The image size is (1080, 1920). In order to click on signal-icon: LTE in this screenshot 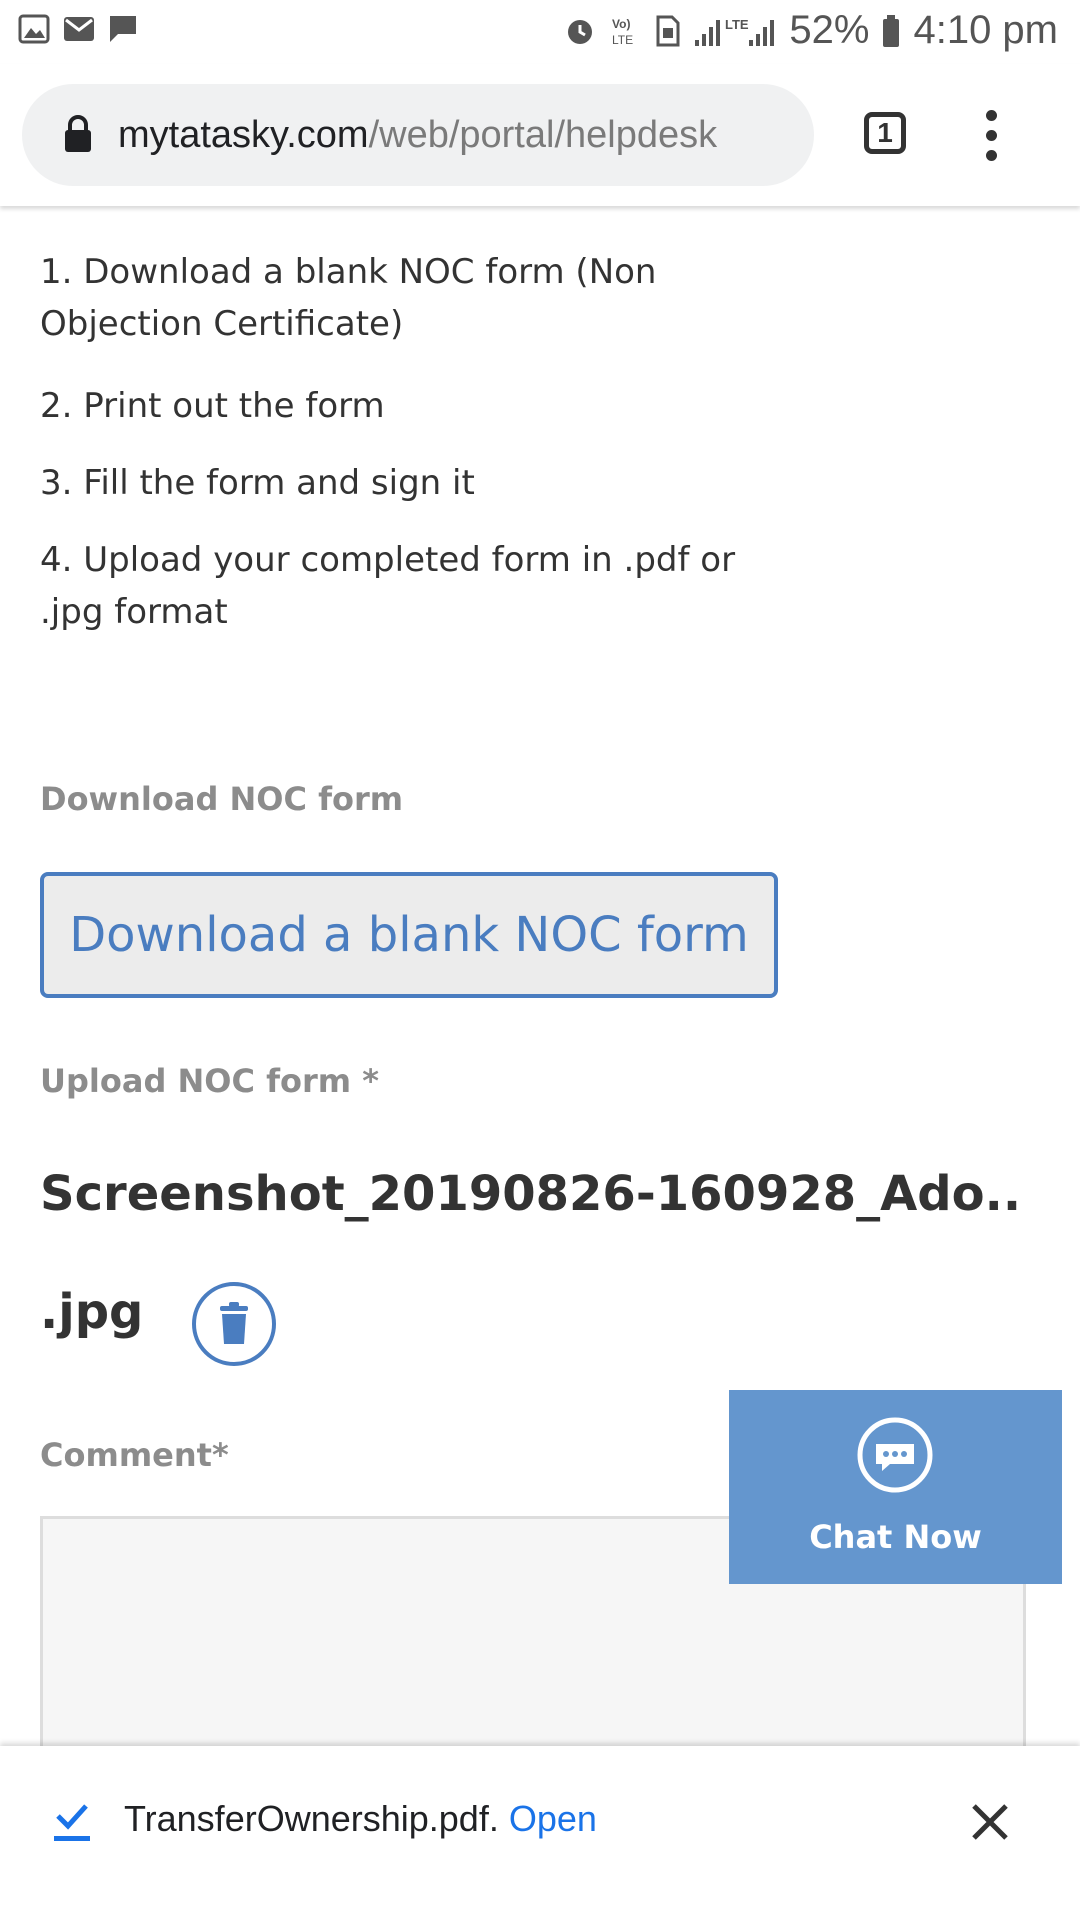, I will do `click(735, 31)`.